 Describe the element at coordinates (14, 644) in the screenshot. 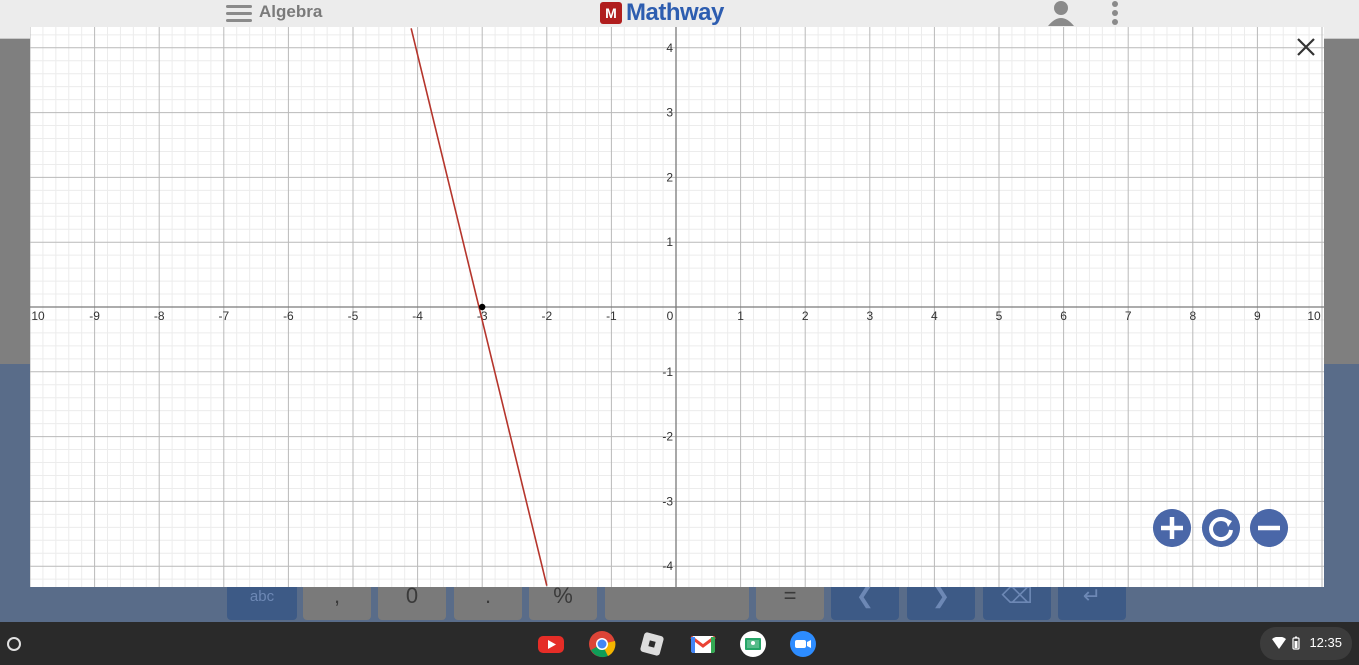

I see `launcher-icon` at that location.